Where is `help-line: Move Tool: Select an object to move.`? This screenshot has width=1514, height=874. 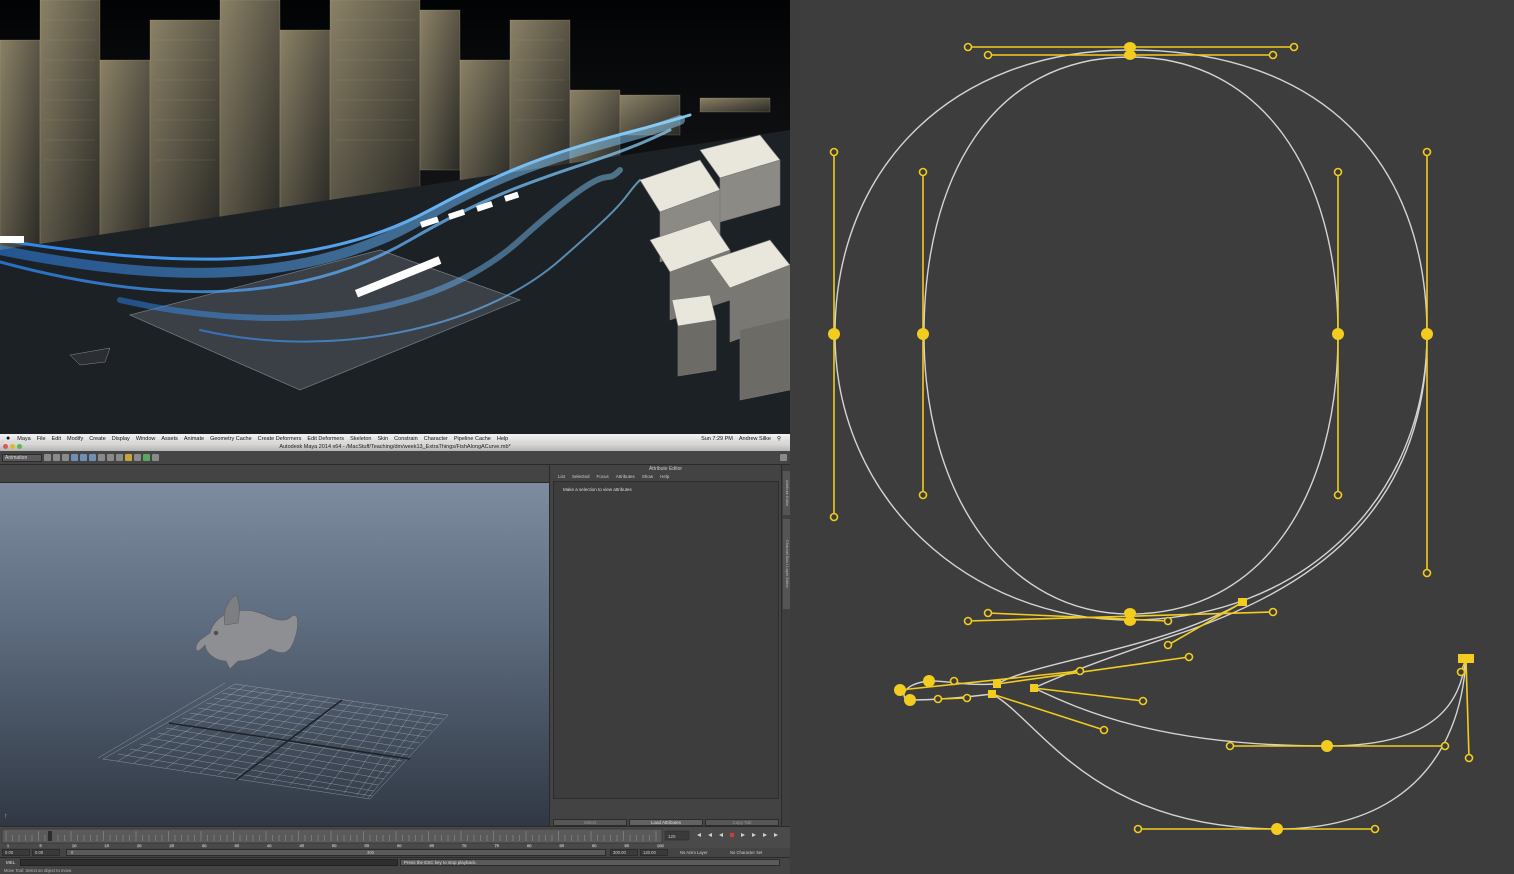
help-line: Move Tool: Select an object to move. is located at coordinates (38, 870).